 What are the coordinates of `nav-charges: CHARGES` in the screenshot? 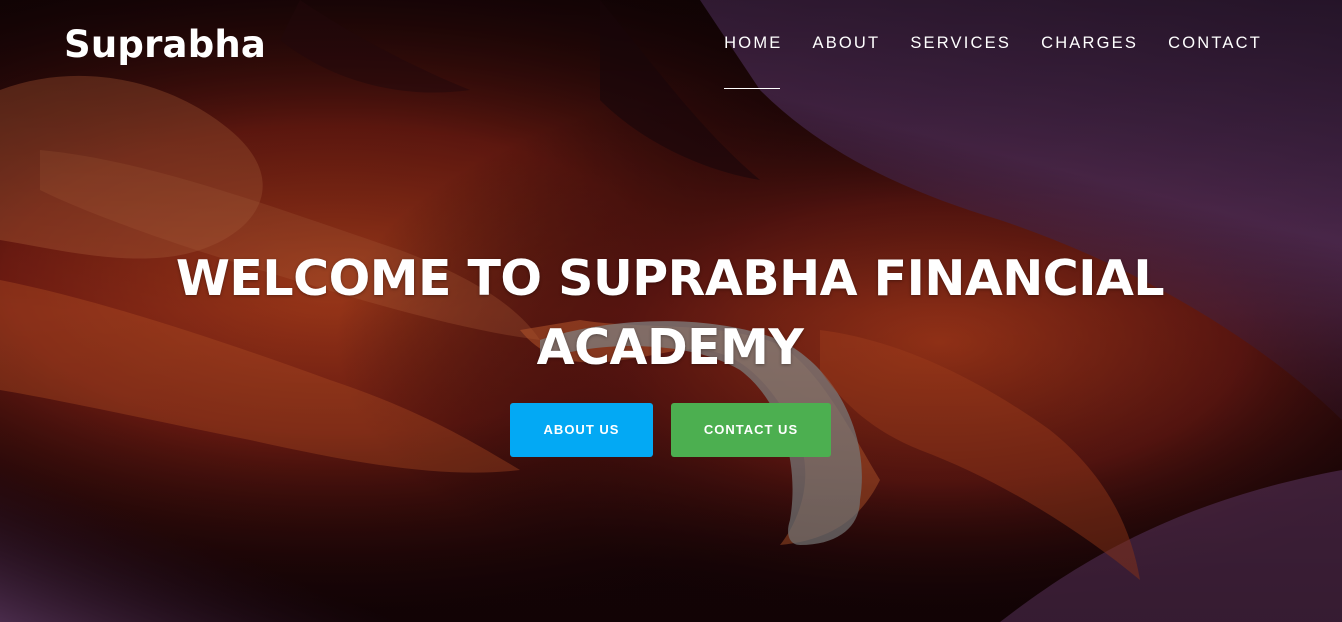 It's located at (1089, 60).